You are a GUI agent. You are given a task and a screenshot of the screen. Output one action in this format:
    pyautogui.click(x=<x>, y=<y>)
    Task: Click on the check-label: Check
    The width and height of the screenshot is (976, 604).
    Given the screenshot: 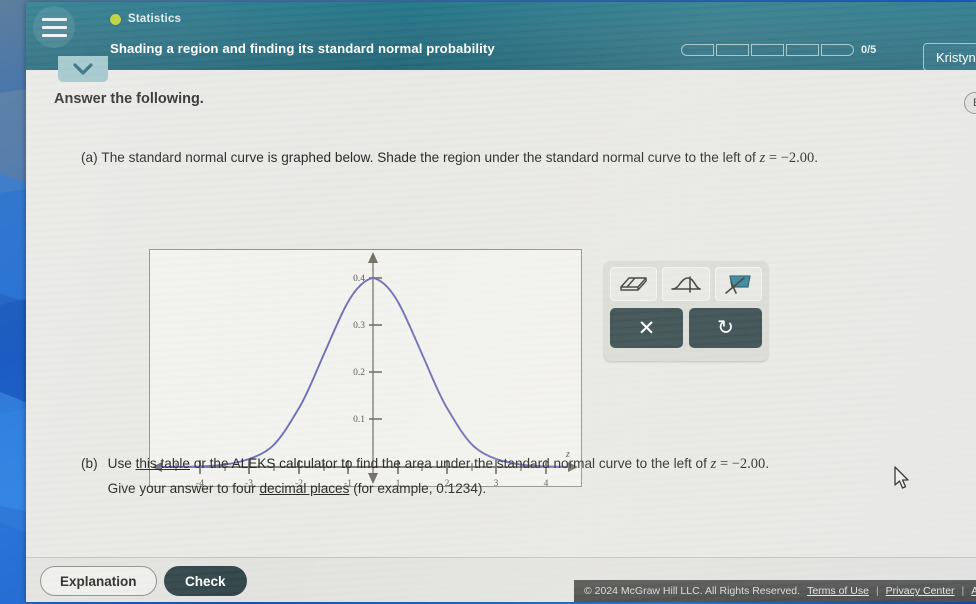 What is the action you would take?
    pyautogui.click(x=205, y=581)
    